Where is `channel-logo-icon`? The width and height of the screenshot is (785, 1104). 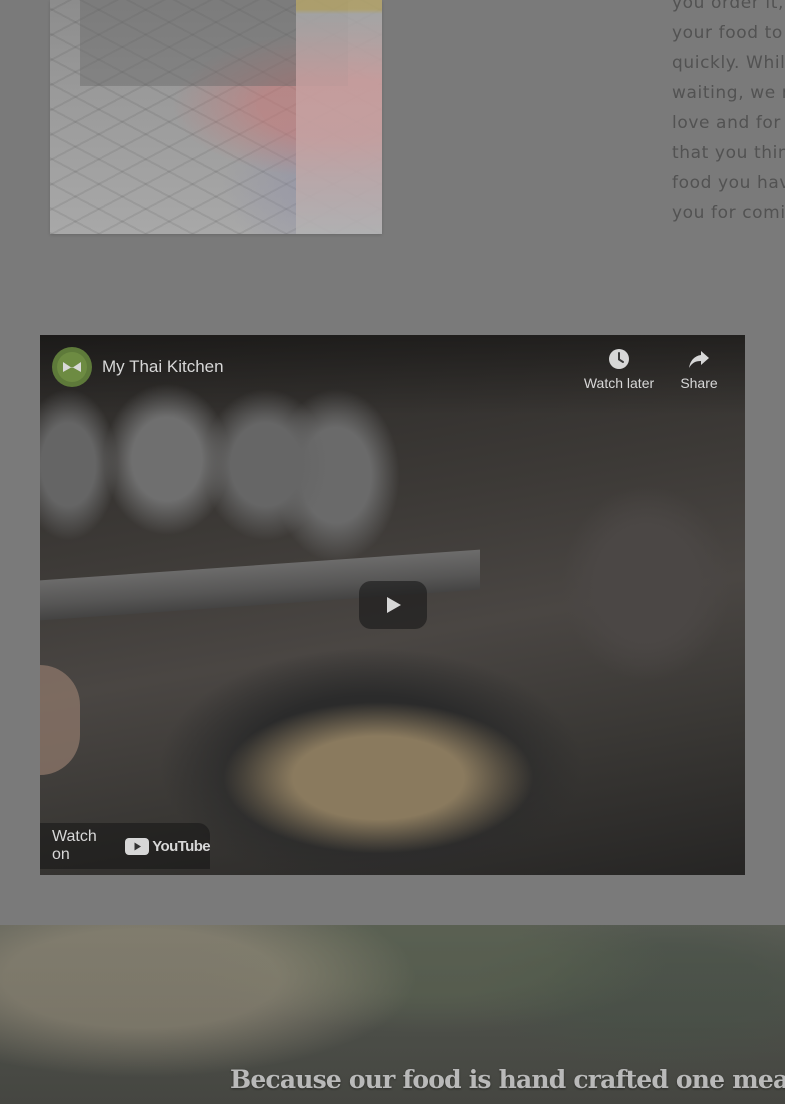 channel-logo-icon is located at coordinates (72, 367).